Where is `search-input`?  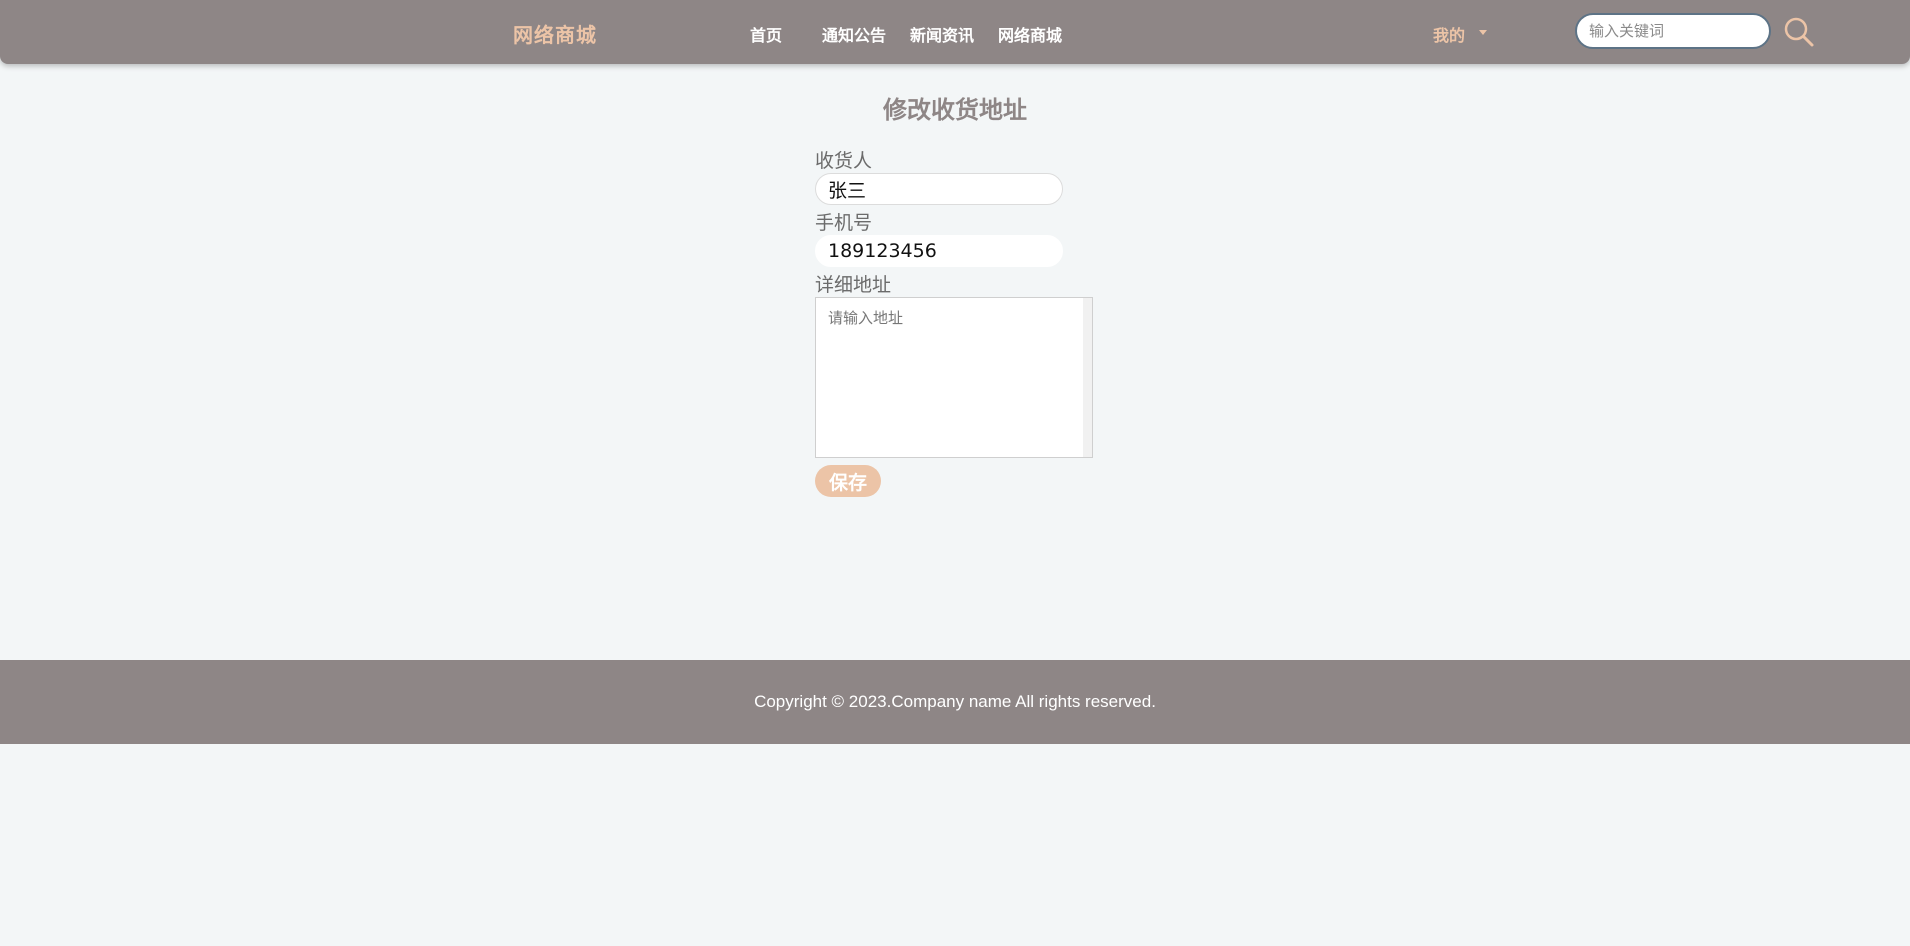
search-input is located at coordinates (1673, 31).